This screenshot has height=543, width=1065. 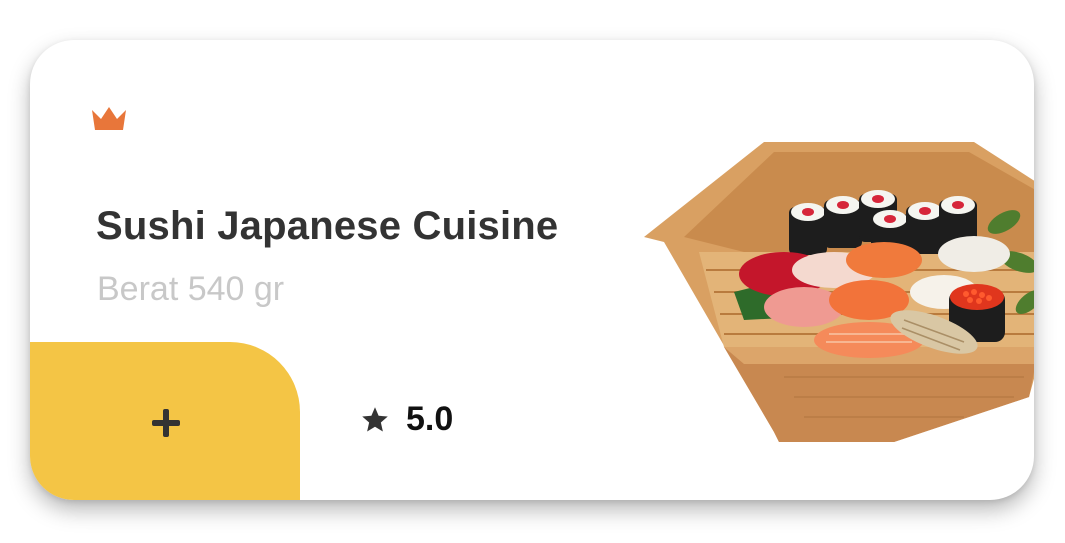 I want to click on add-to-cart-button, so click(x=165, y=421).